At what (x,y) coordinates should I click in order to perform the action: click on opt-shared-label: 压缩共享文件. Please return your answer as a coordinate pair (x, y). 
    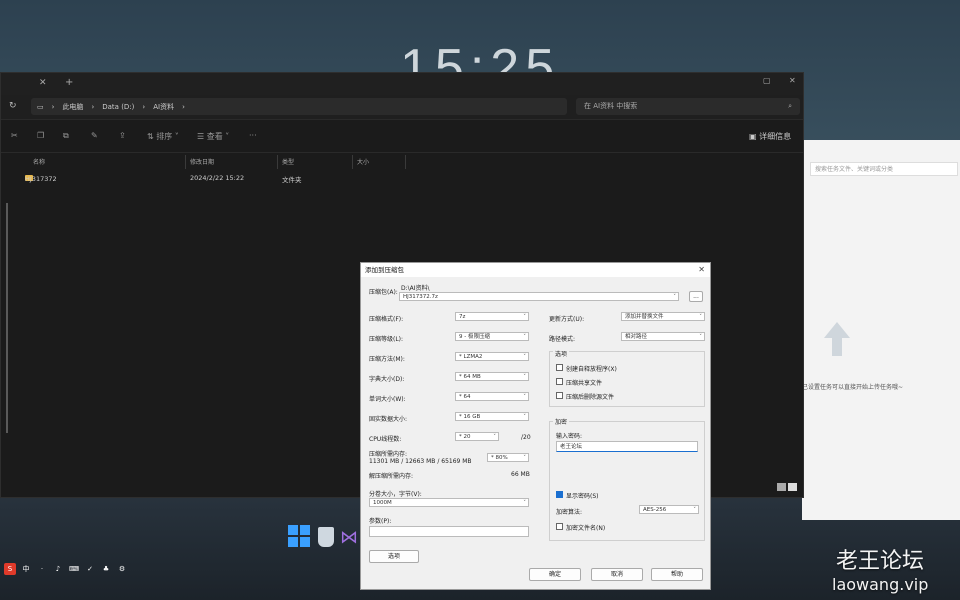
    Looking at the image, I should click on (584, 383).